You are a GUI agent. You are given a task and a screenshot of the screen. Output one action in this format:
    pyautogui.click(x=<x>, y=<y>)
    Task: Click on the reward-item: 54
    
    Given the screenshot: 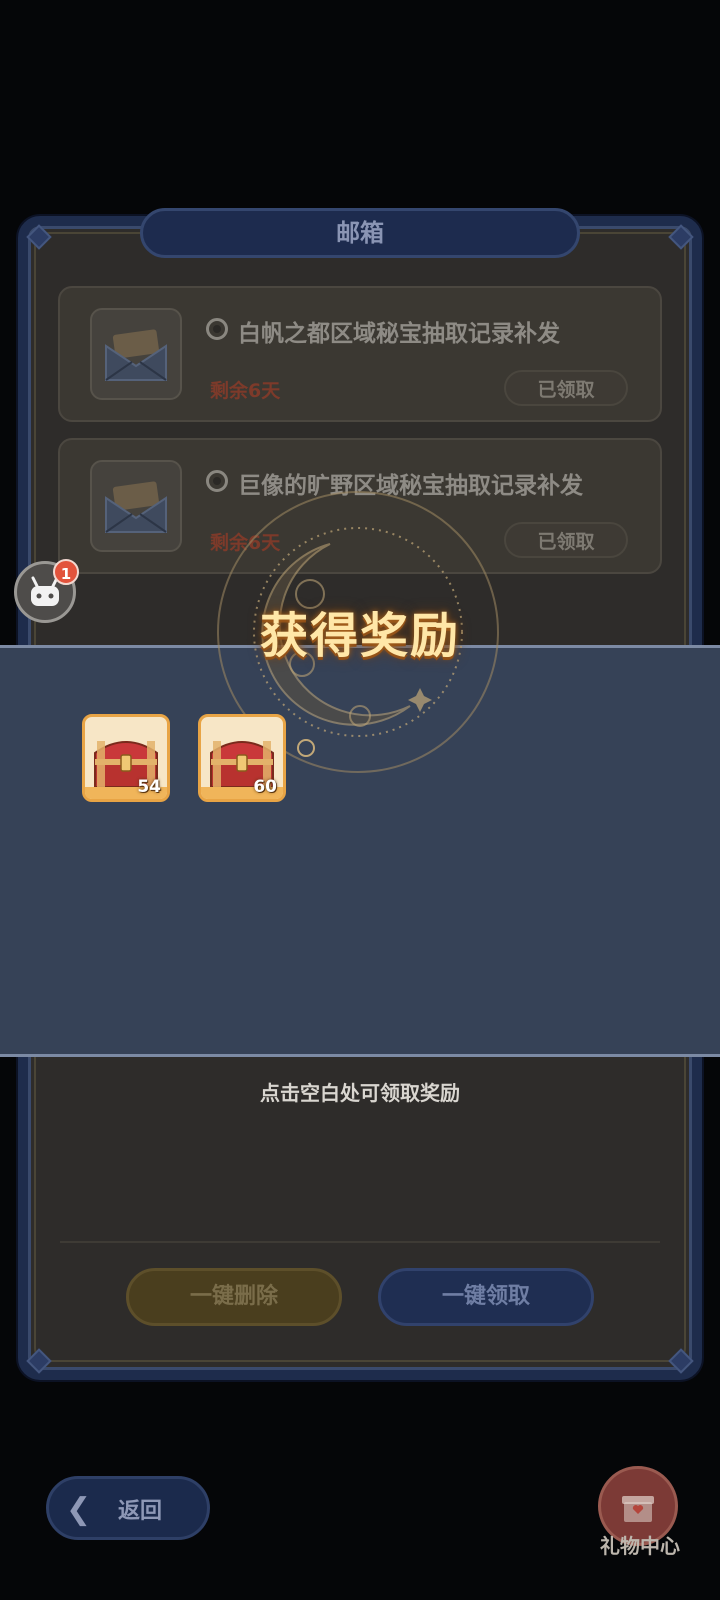 What is the action you would take?
    pyautogui.click(x=126, y=758)
    